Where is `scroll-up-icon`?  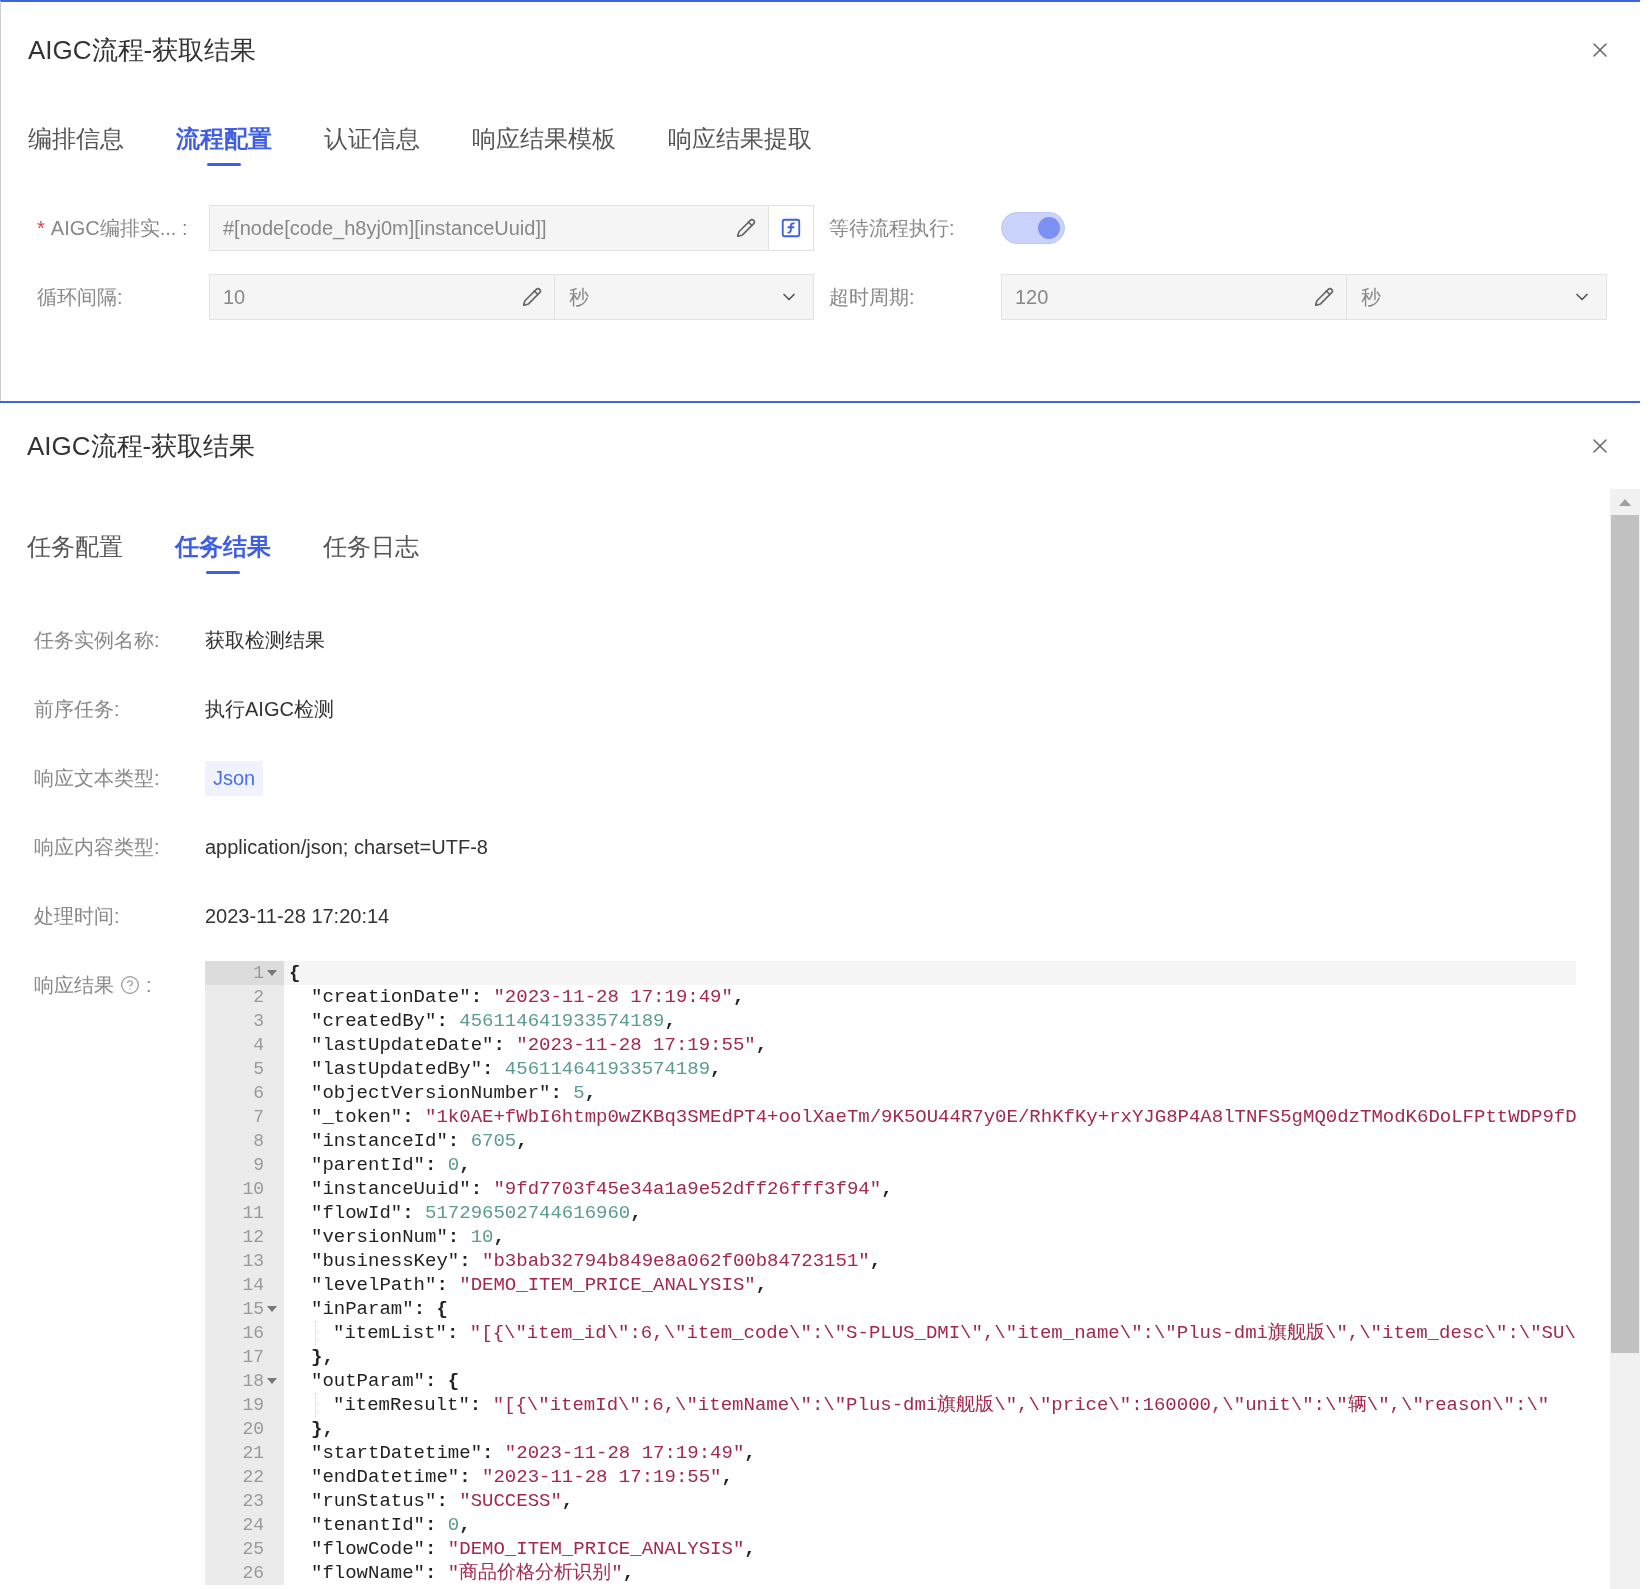
scroll-up-icon is located at coordinates (1625, 502).